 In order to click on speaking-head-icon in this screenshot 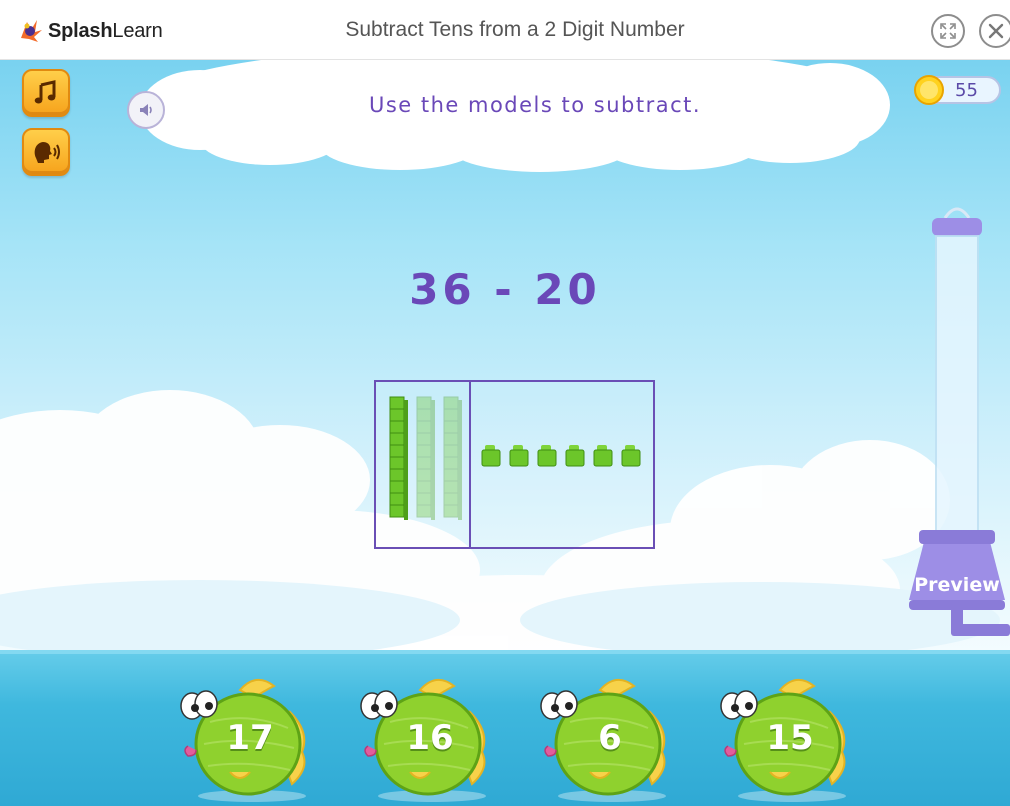, I will do `click(47, 152)`.